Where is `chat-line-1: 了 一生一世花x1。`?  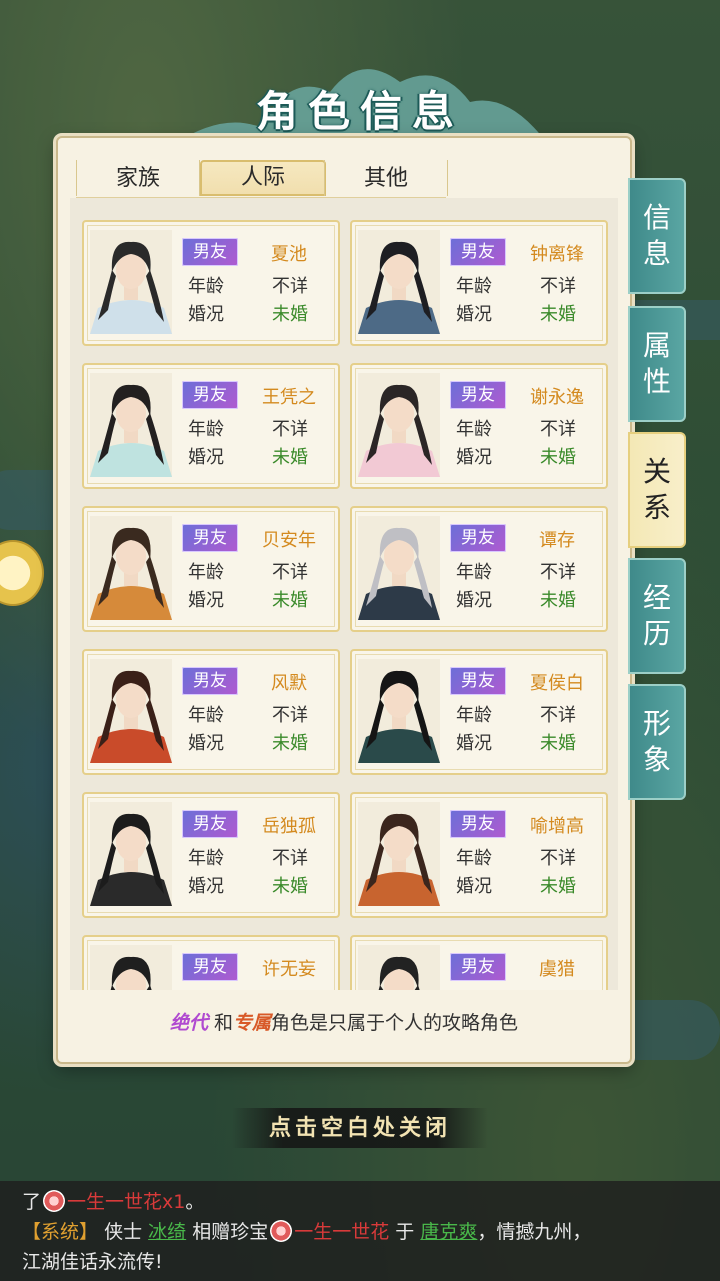
chat-line-1: 了 一生一世花x1。 is located at coordinates (113, 1200).